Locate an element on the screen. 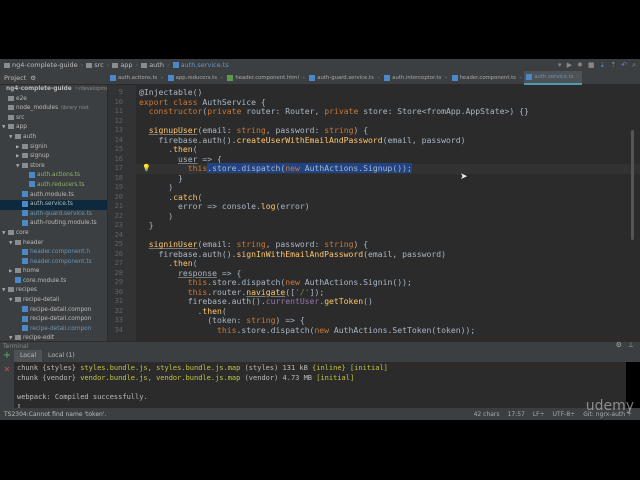 Image resolution: width=640 pixels, height=480 pixels. tree-item: auth.reducers.ts is located at coordinates (53, 186).